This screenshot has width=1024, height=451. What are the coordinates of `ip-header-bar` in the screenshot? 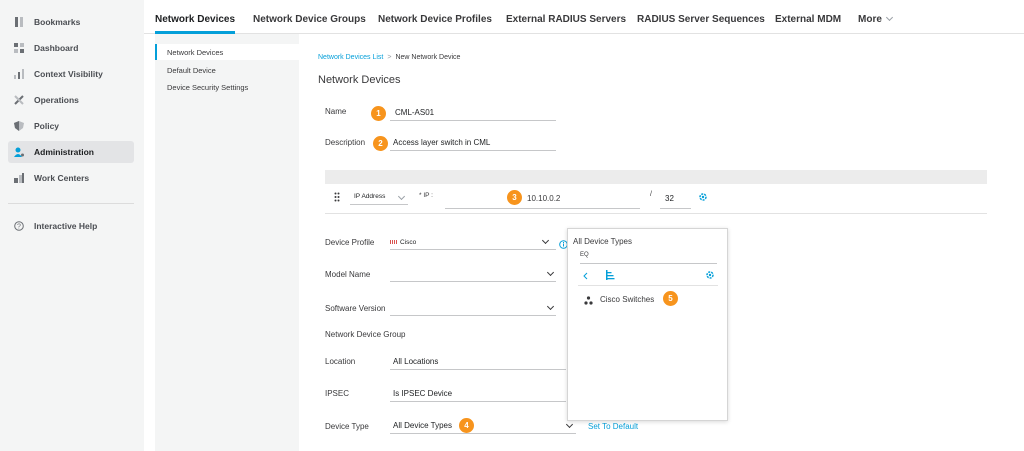 It's located at (656, 177).